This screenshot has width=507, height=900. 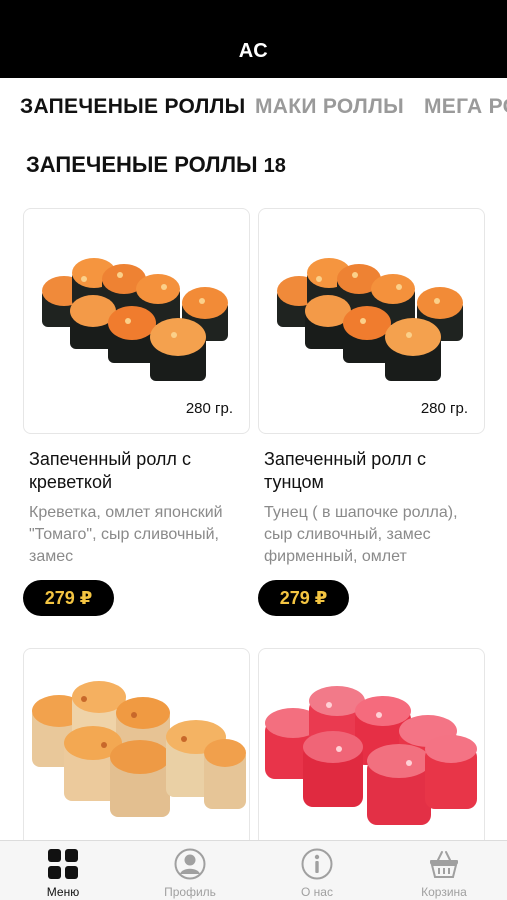 What do you see at coordinates (444, 864) in the screenshot?
I see `basket-icon` at bounding box center [444, 864].